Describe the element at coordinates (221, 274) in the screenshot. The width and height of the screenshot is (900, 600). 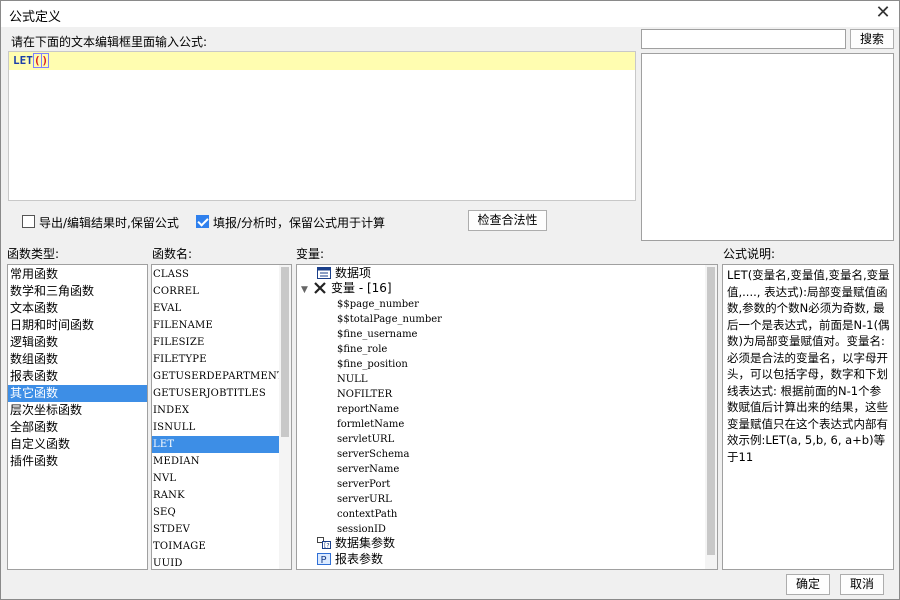
I see `function-name-item: CLASS` at that location.